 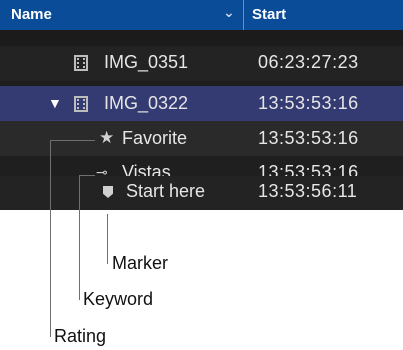 I want to click on name-column-label: Name, so click(x=31, y=14).